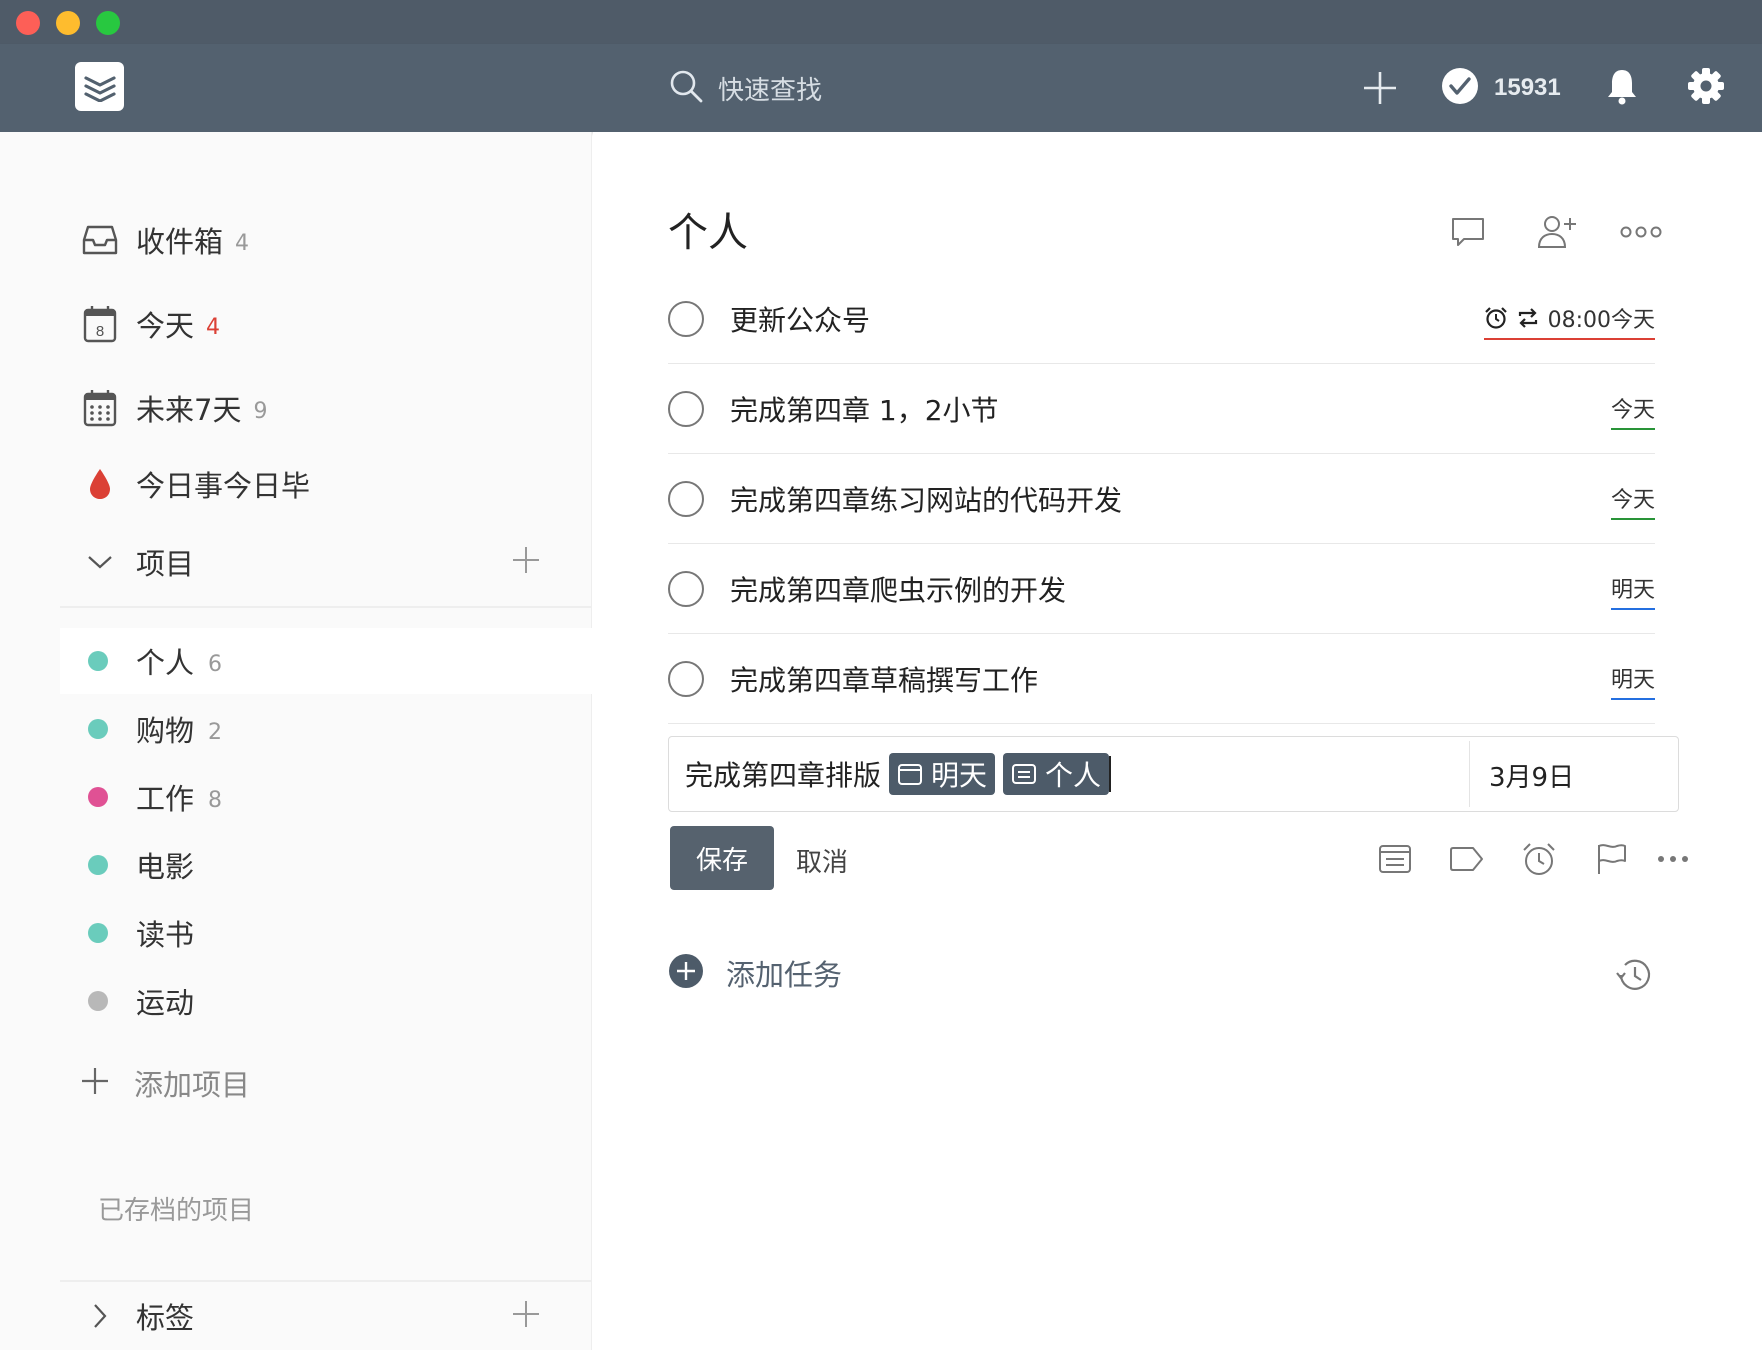 This screenshot has width=1762, height=1350. What do you see at coordinates (108, 23) in the screenshot?
I see `zoom-window-button` at bounding box center [108, 23].